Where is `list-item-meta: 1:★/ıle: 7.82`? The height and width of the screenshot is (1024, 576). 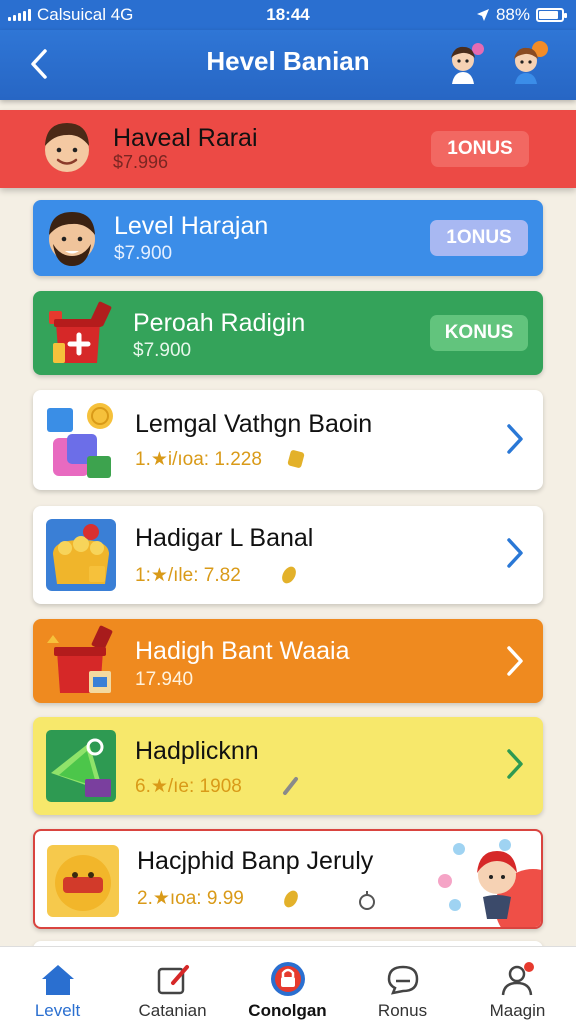 list-item-meta: 1:★/ıle: 7.82 is located at coordinates (188, 575).